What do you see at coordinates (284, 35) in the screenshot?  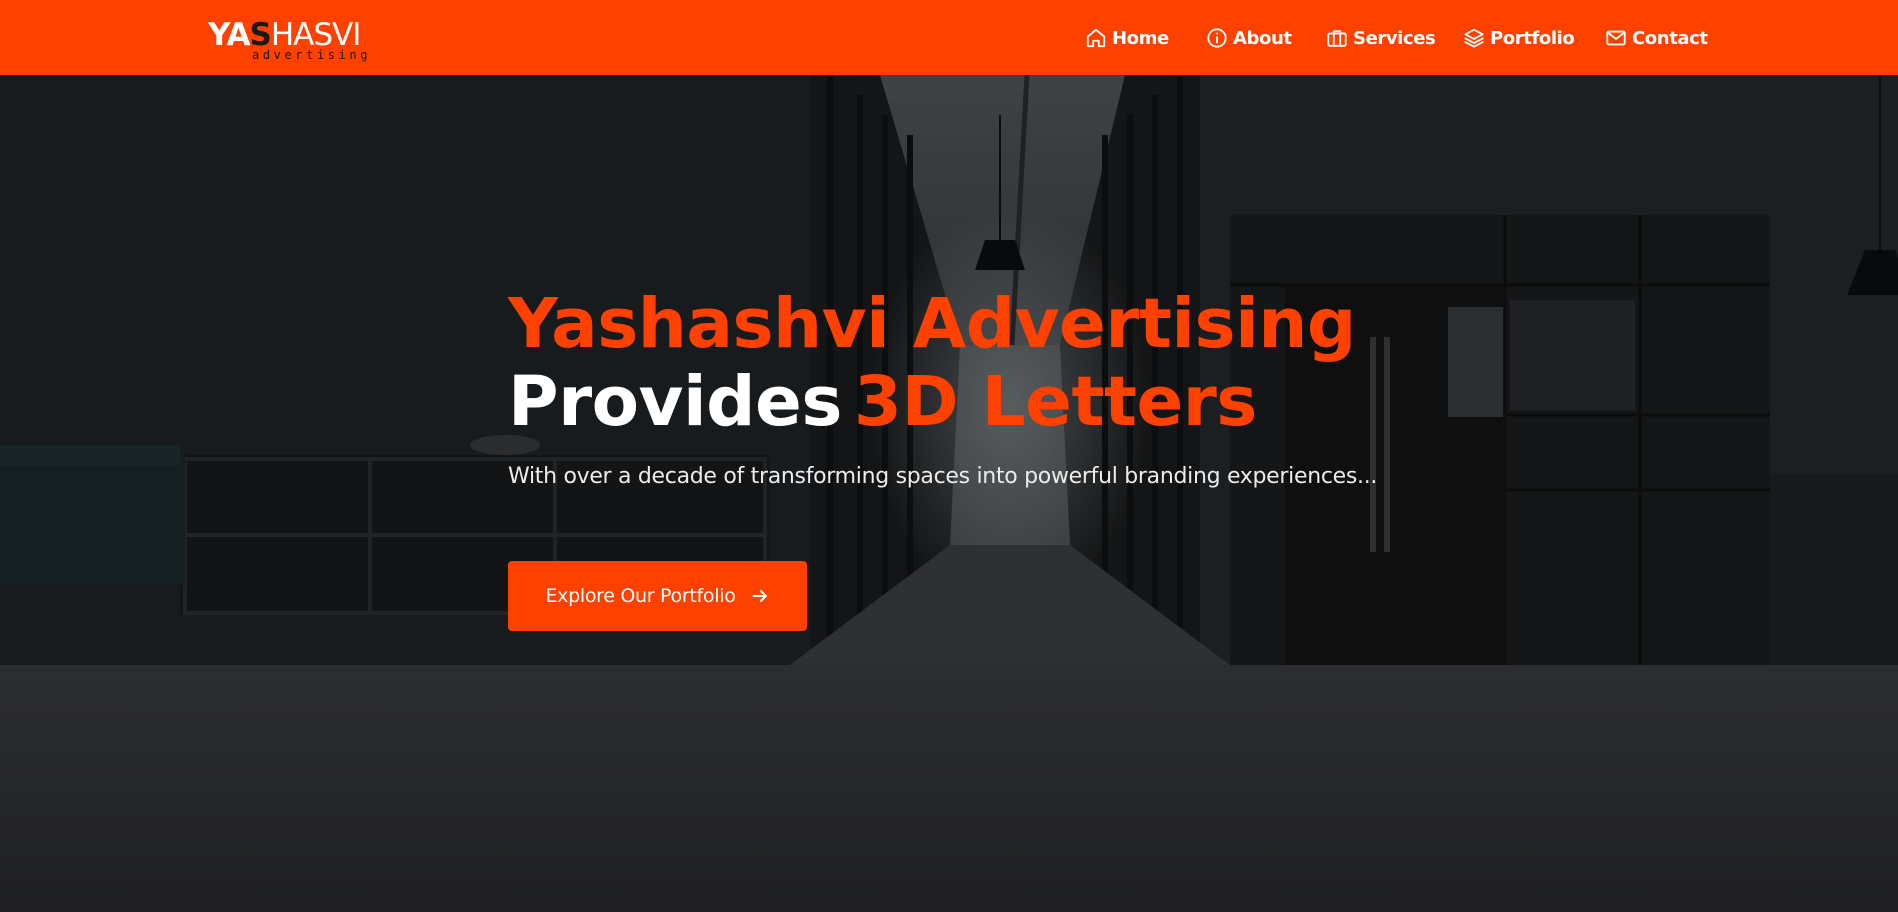 I see `logo-wordmark: YASHASVI` at bounding box center [284, 35].